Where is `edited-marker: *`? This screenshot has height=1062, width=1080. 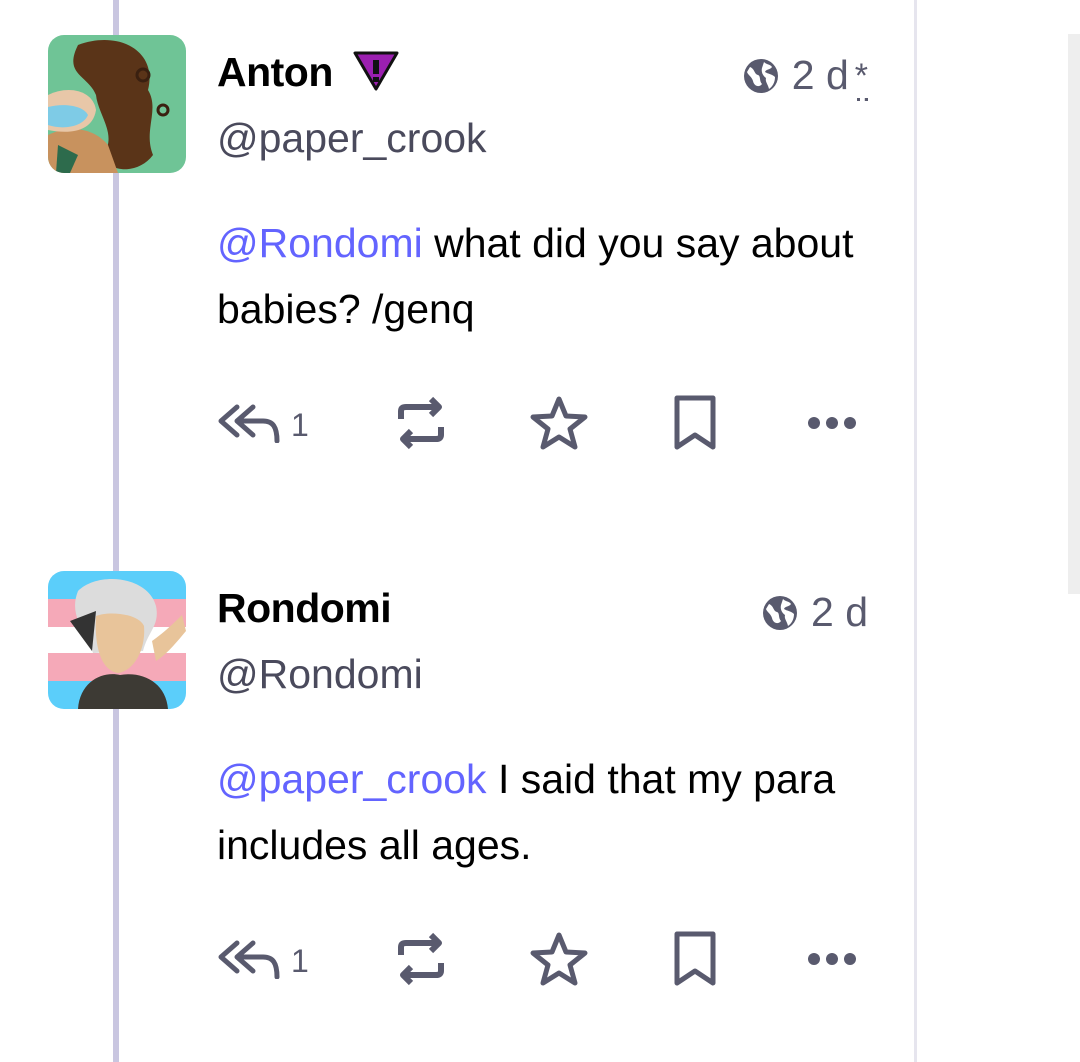
edited-marker: * is located at coordinates (862, 80).